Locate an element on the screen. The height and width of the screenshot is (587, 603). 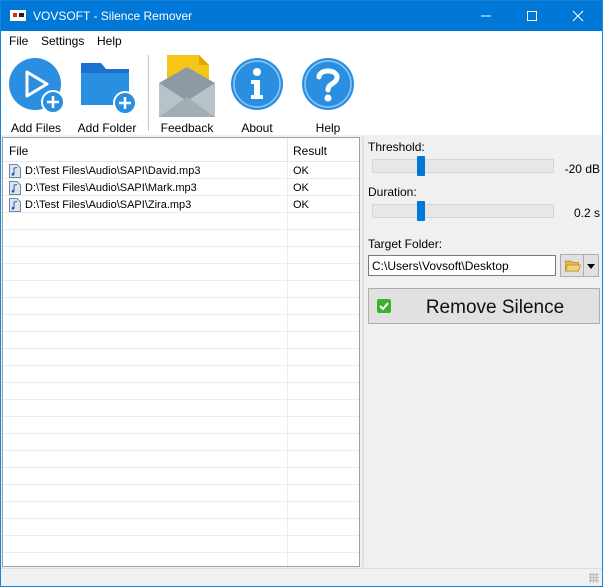
target-folder-input is located at coordinates (462, 265).